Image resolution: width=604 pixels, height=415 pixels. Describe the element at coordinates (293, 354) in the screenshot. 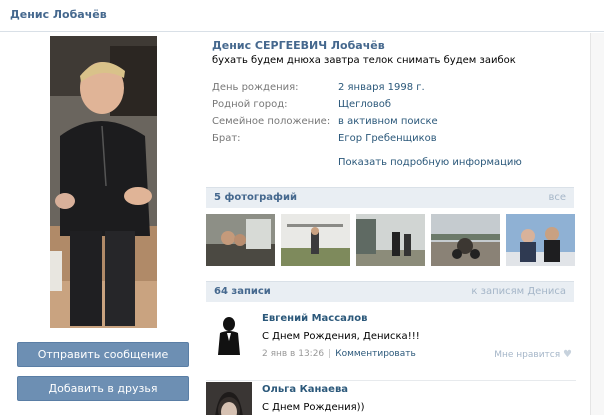

I see `post-time: 2 янв в 13:26` at that location.